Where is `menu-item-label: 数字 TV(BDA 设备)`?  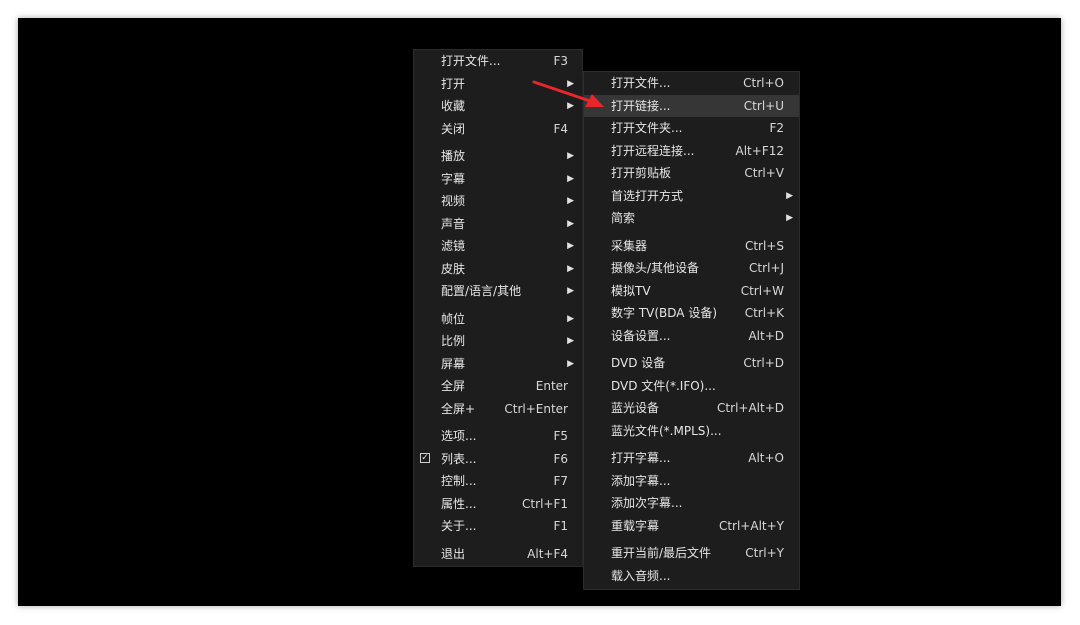 menu-item-label: 数字 TV(BDA 设备) is located at coordinates (664, 313).